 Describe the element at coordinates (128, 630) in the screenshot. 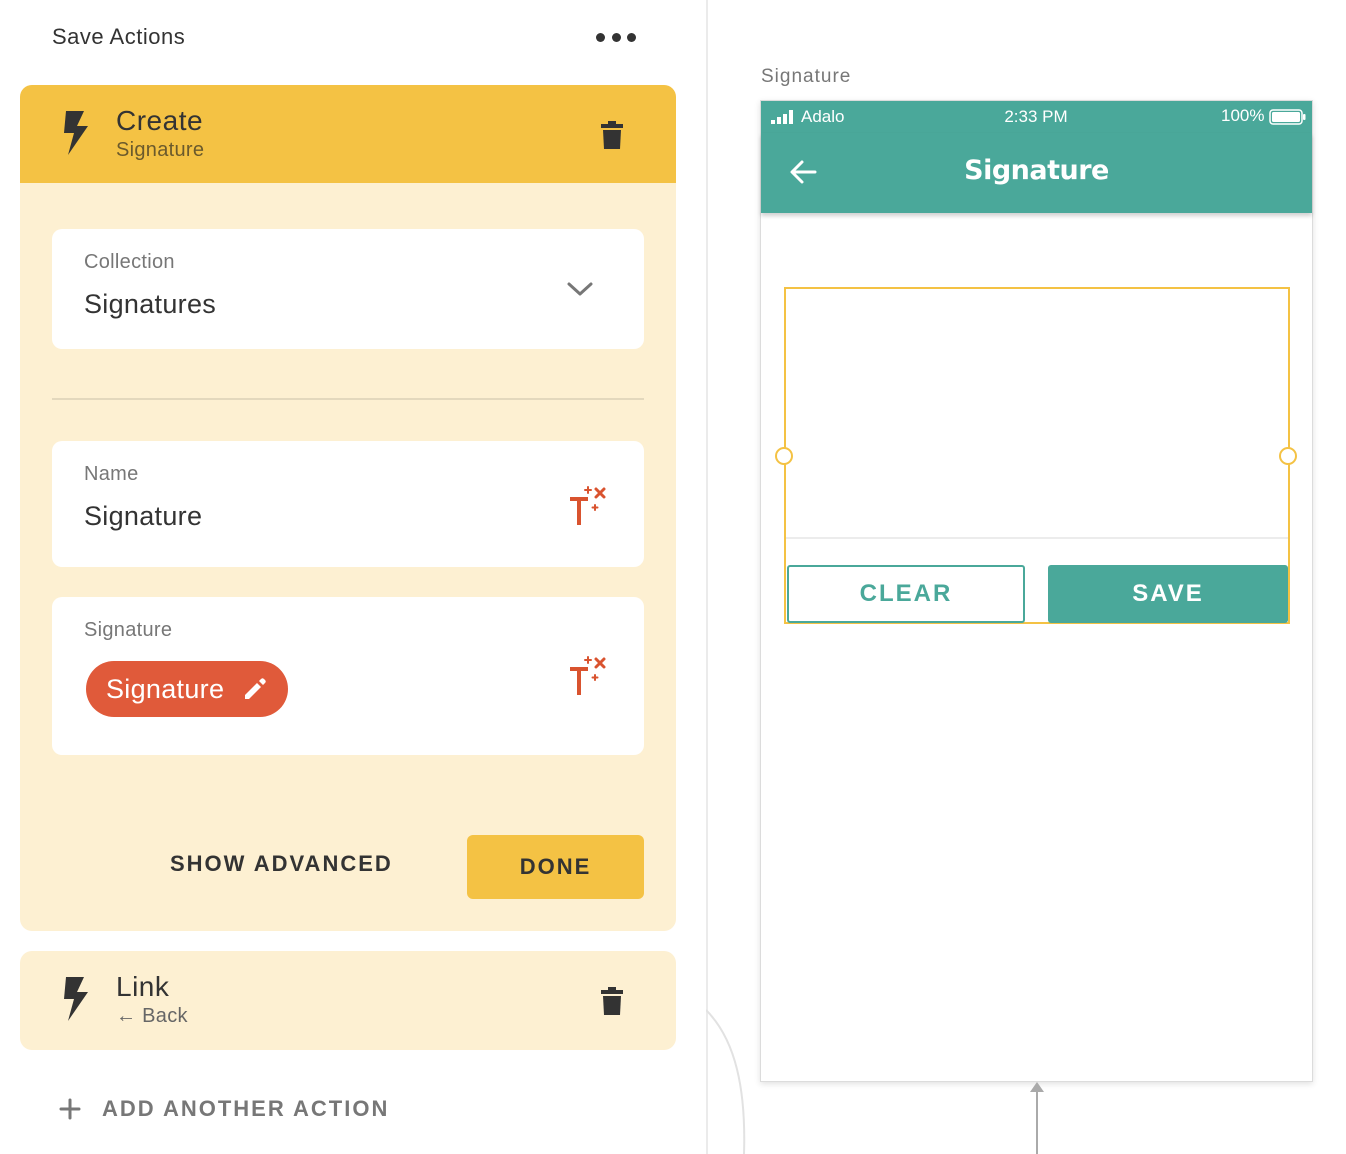

I see `signature-label: Signature` at that location.